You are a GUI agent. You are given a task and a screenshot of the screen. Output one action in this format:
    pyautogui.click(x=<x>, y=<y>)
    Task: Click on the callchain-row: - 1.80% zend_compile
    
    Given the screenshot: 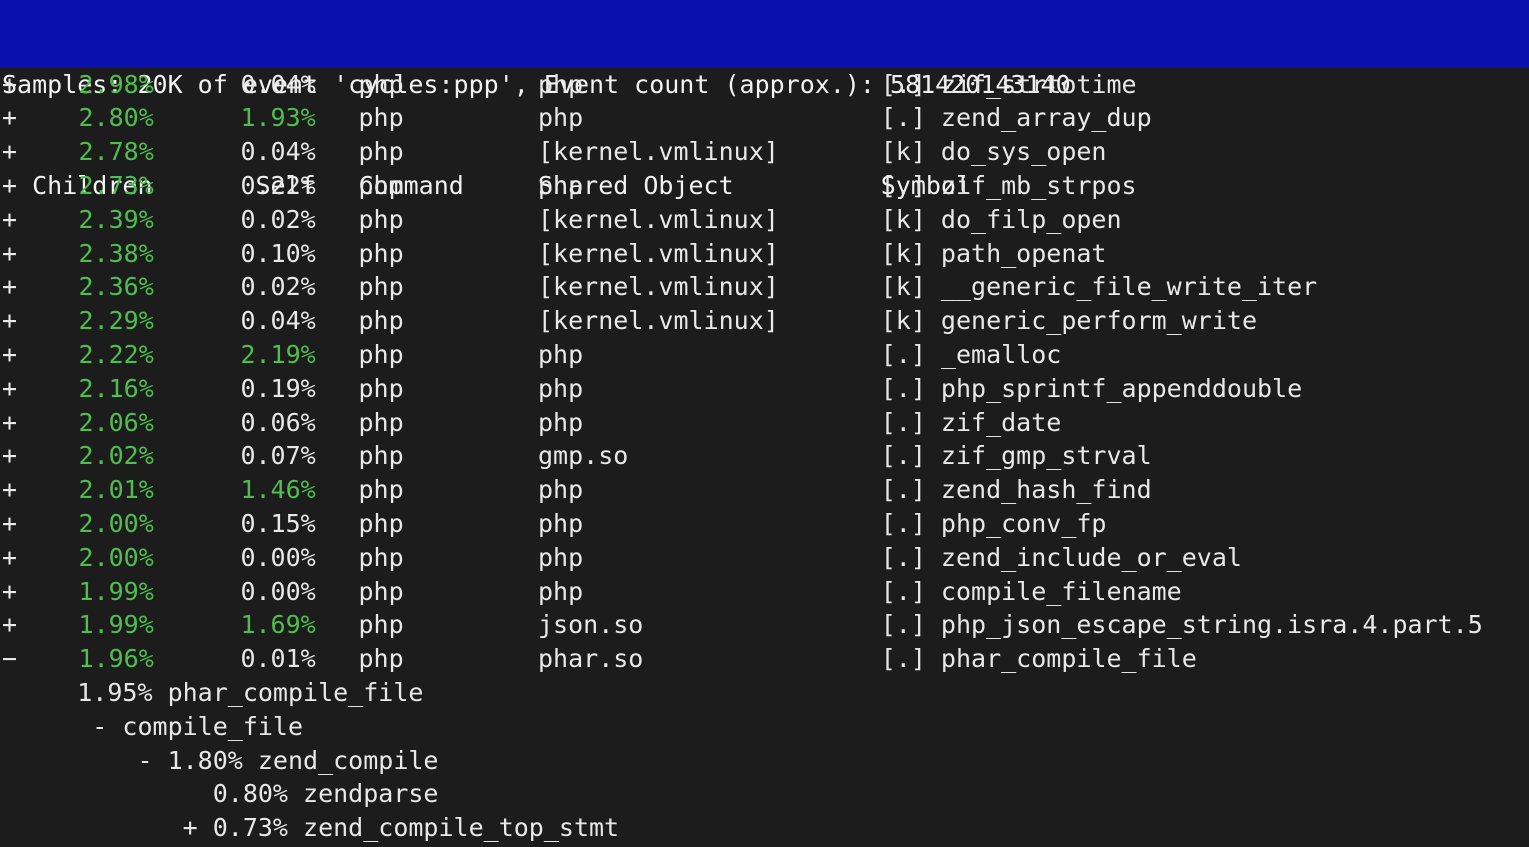 What is the action you would take?
    pyautogui.click(x=764, y=761)
    